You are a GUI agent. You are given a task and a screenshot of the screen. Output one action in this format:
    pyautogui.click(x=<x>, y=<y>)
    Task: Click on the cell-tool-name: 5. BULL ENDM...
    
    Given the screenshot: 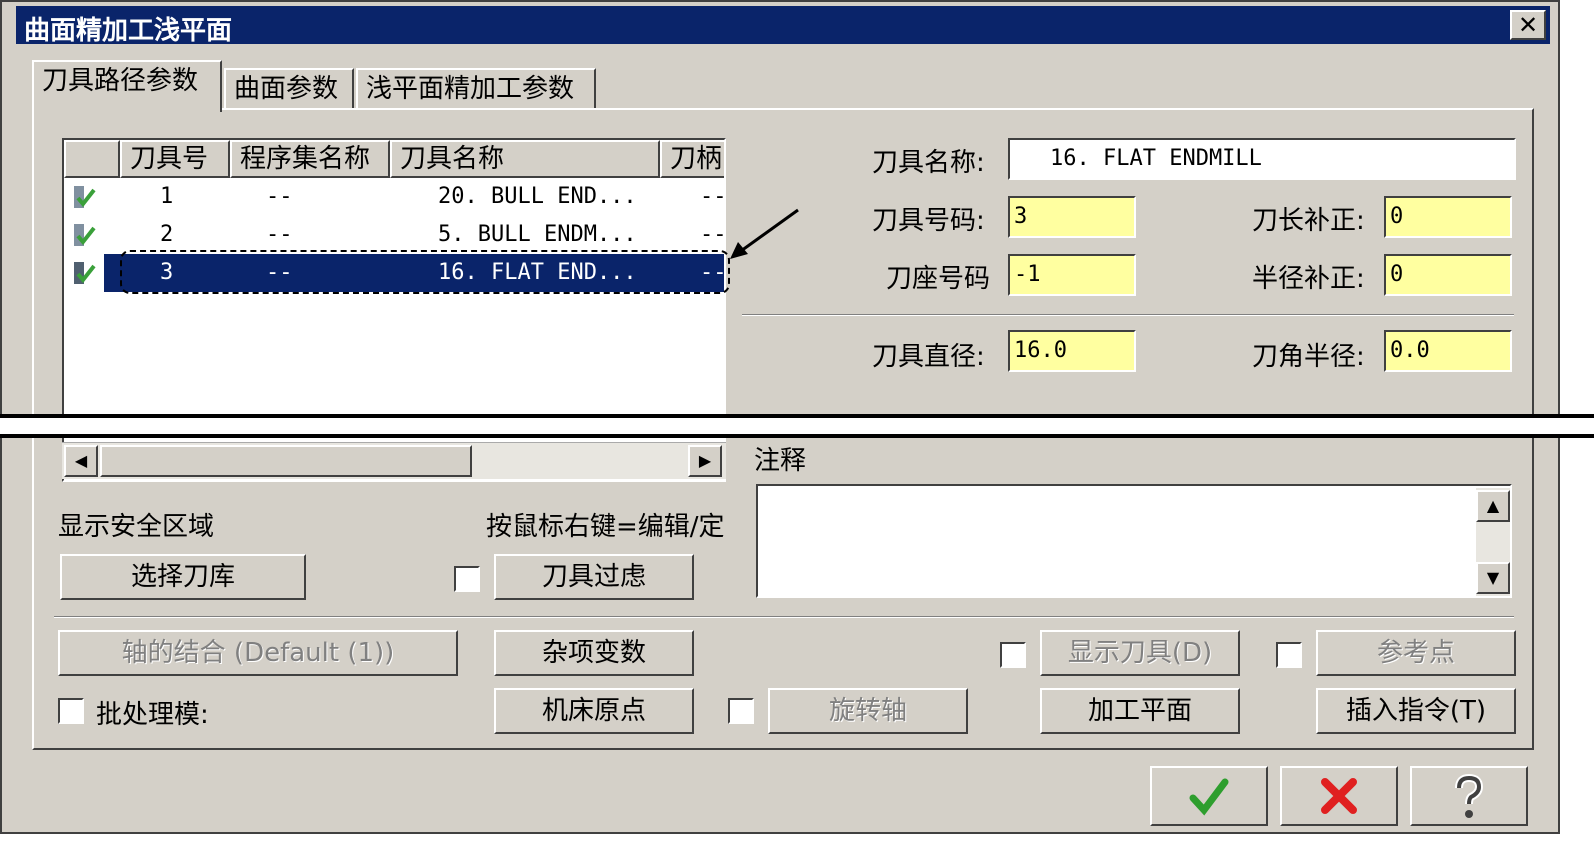 What is the action you would take?
    pyautogui.click(x=537, y=234)
    